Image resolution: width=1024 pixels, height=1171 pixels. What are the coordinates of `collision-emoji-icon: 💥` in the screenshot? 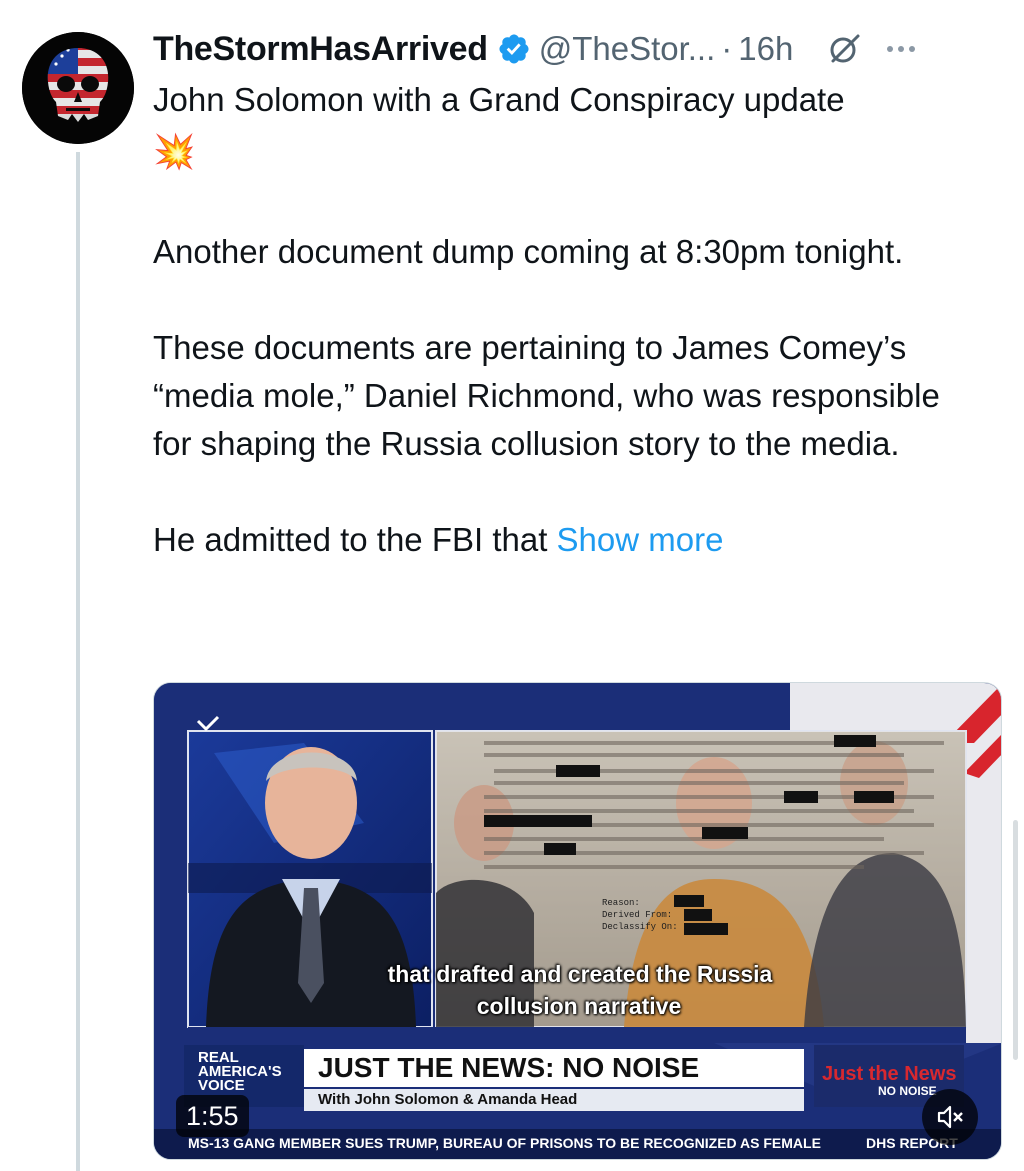 It's located at (174, 152).